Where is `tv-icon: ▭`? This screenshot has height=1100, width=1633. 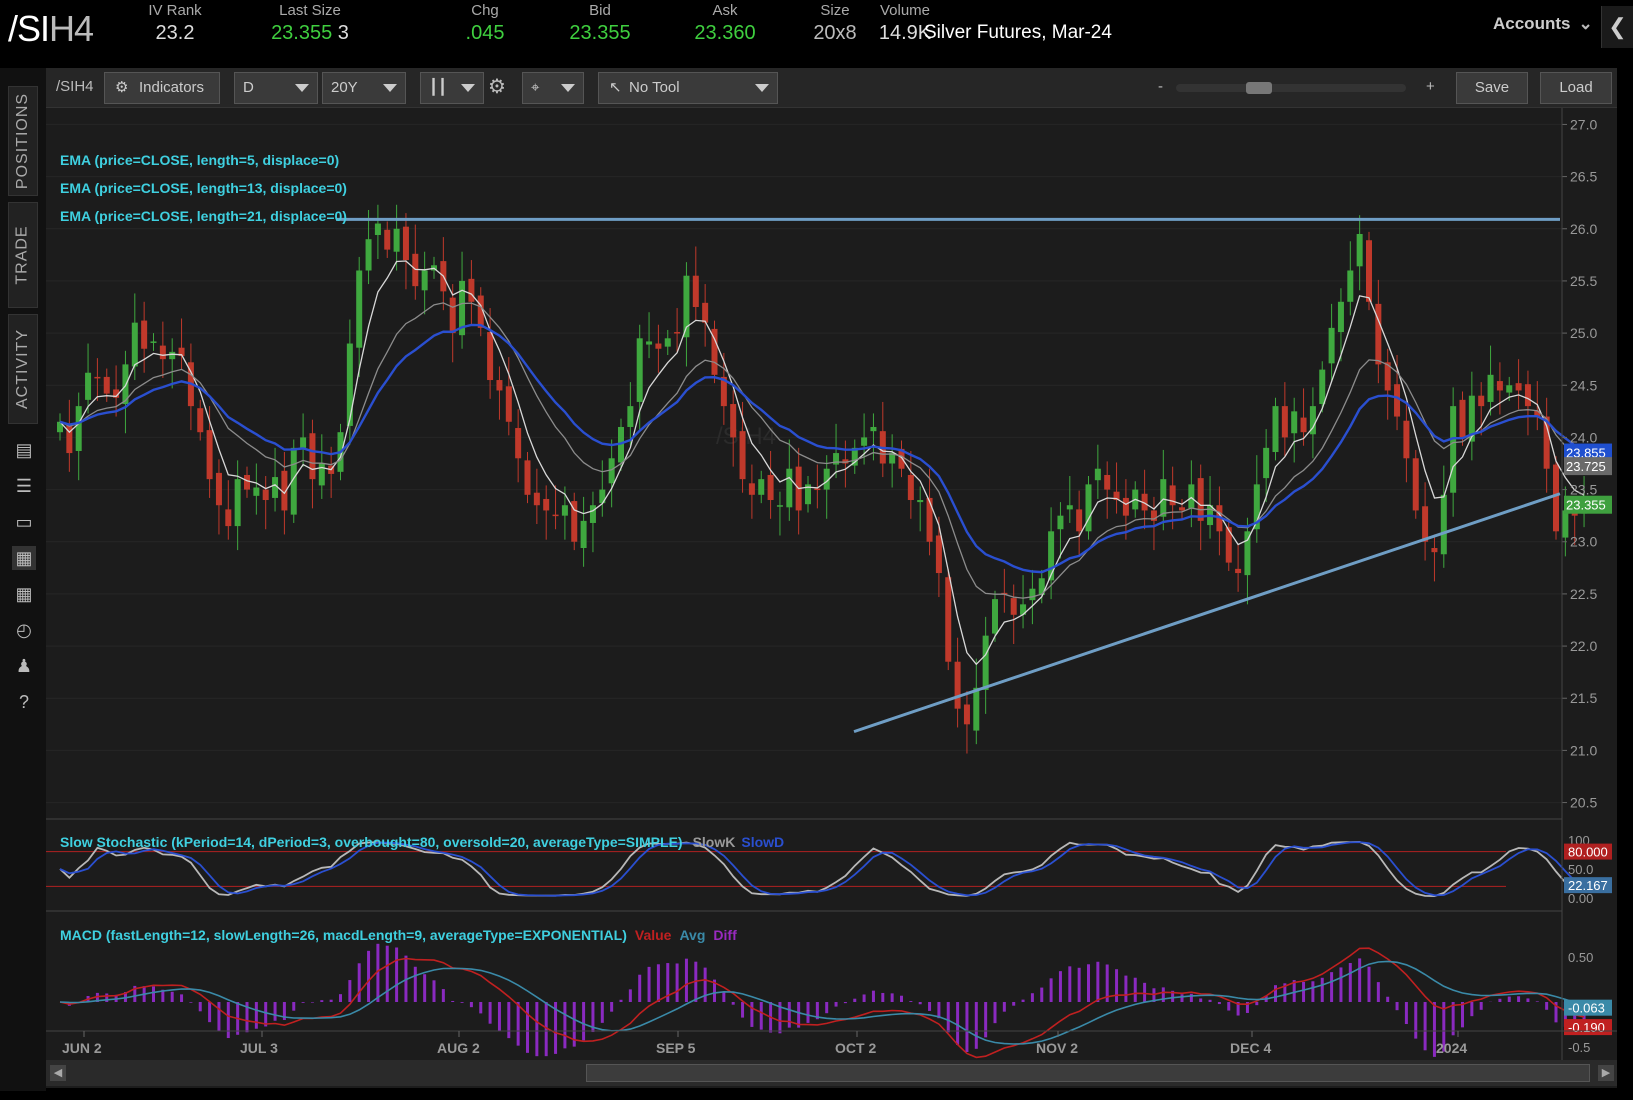 tv-icon: ▭ is located at coordinates (24, 522).